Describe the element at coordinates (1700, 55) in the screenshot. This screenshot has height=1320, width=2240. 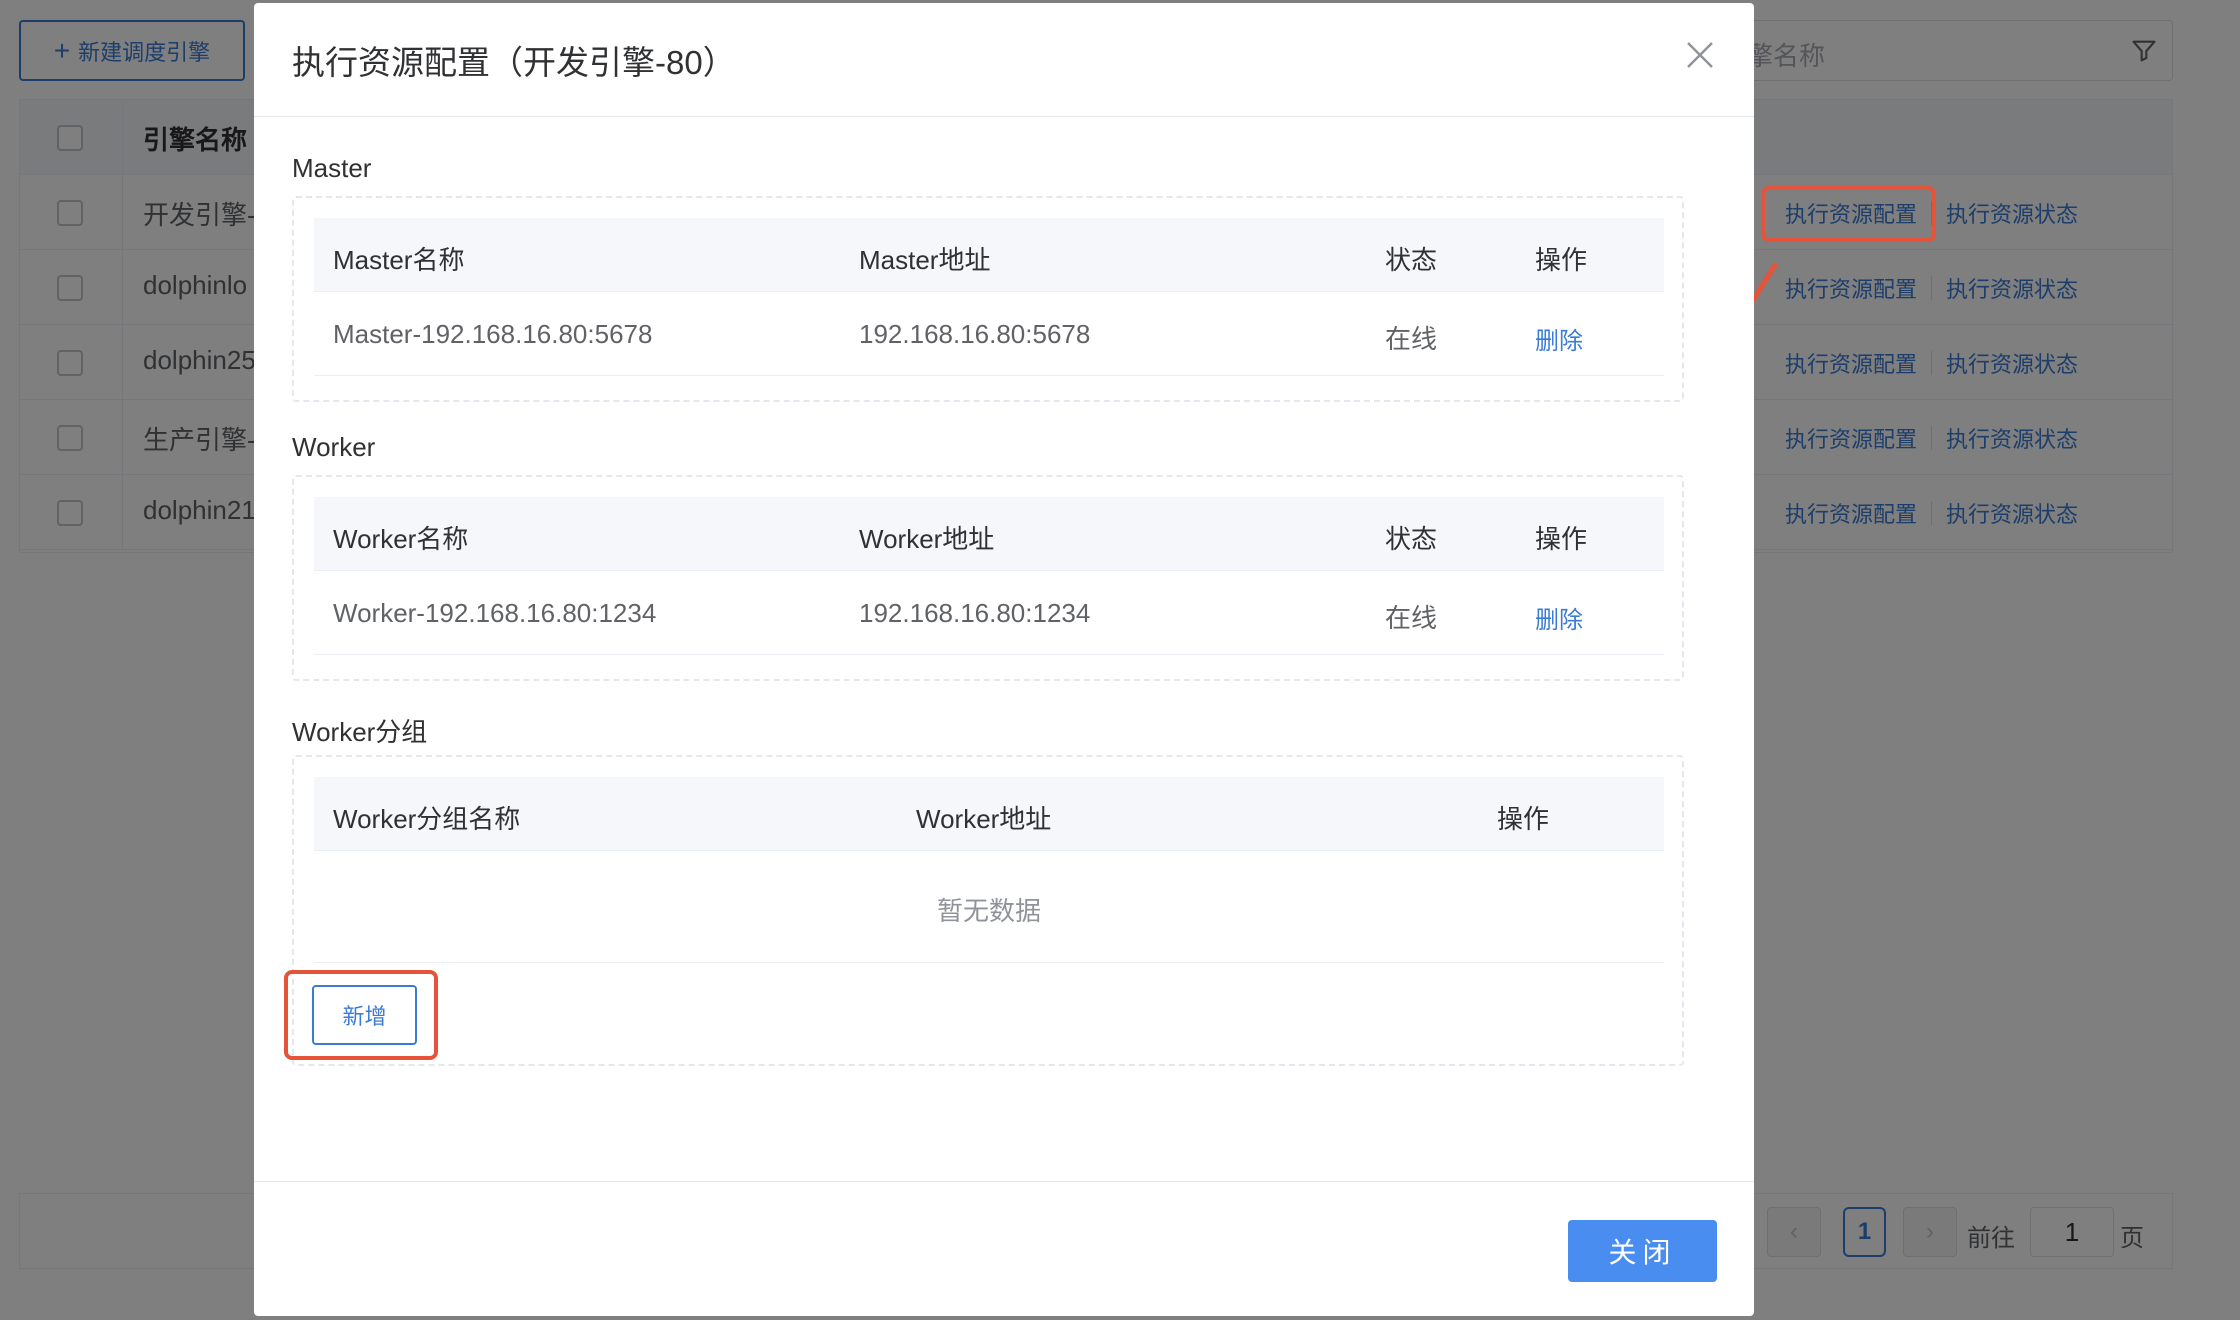
I see `close-icon` at that location.